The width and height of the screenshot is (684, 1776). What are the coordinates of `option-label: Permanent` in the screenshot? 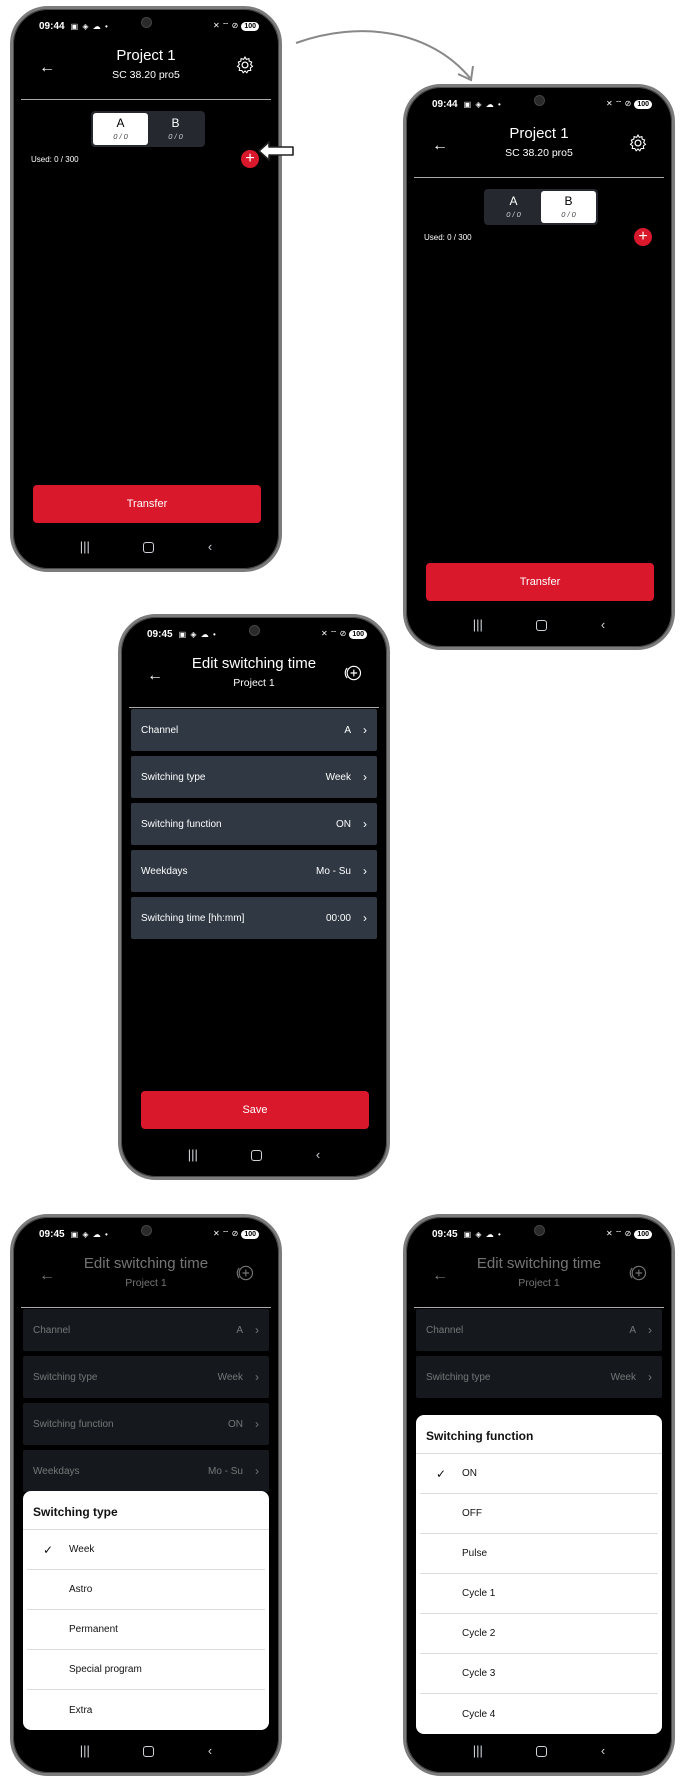 It's located at (93, 1629).